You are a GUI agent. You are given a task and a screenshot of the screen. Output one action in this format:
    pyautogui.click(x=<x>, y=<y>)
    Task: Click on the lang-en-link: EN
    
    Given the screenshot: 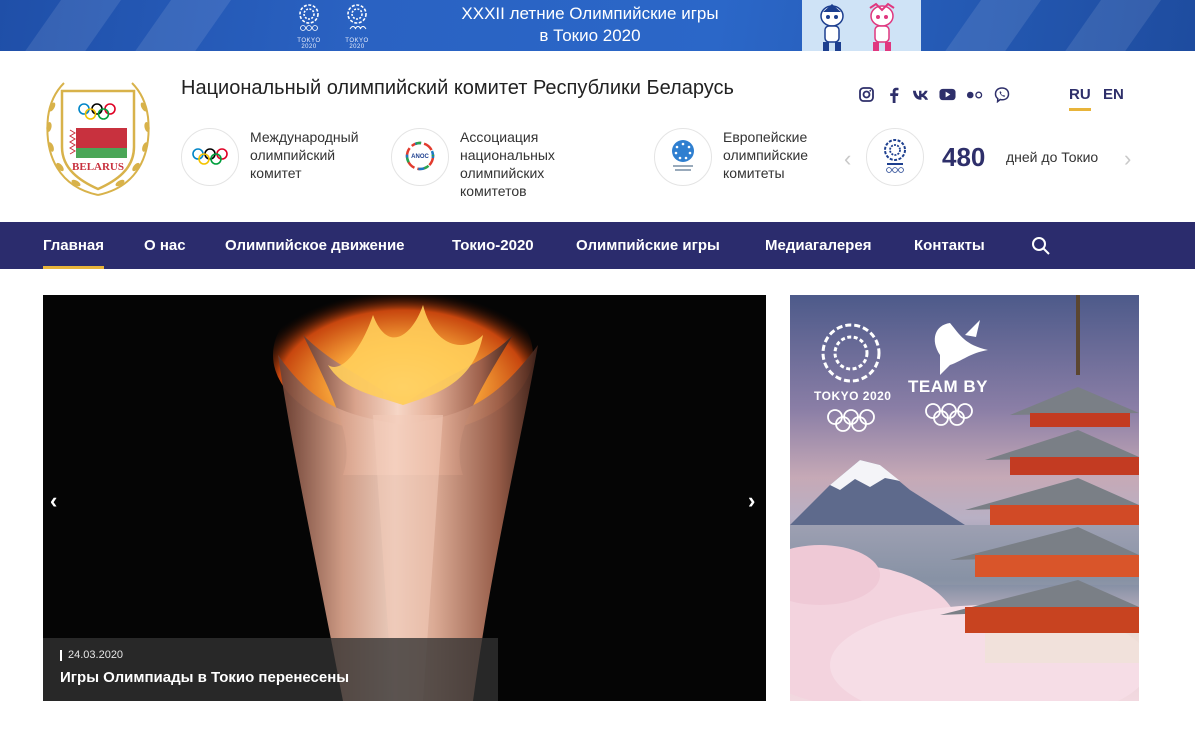 What is the action you would take?
    pyautogui.click(x=1113, y=97)
    